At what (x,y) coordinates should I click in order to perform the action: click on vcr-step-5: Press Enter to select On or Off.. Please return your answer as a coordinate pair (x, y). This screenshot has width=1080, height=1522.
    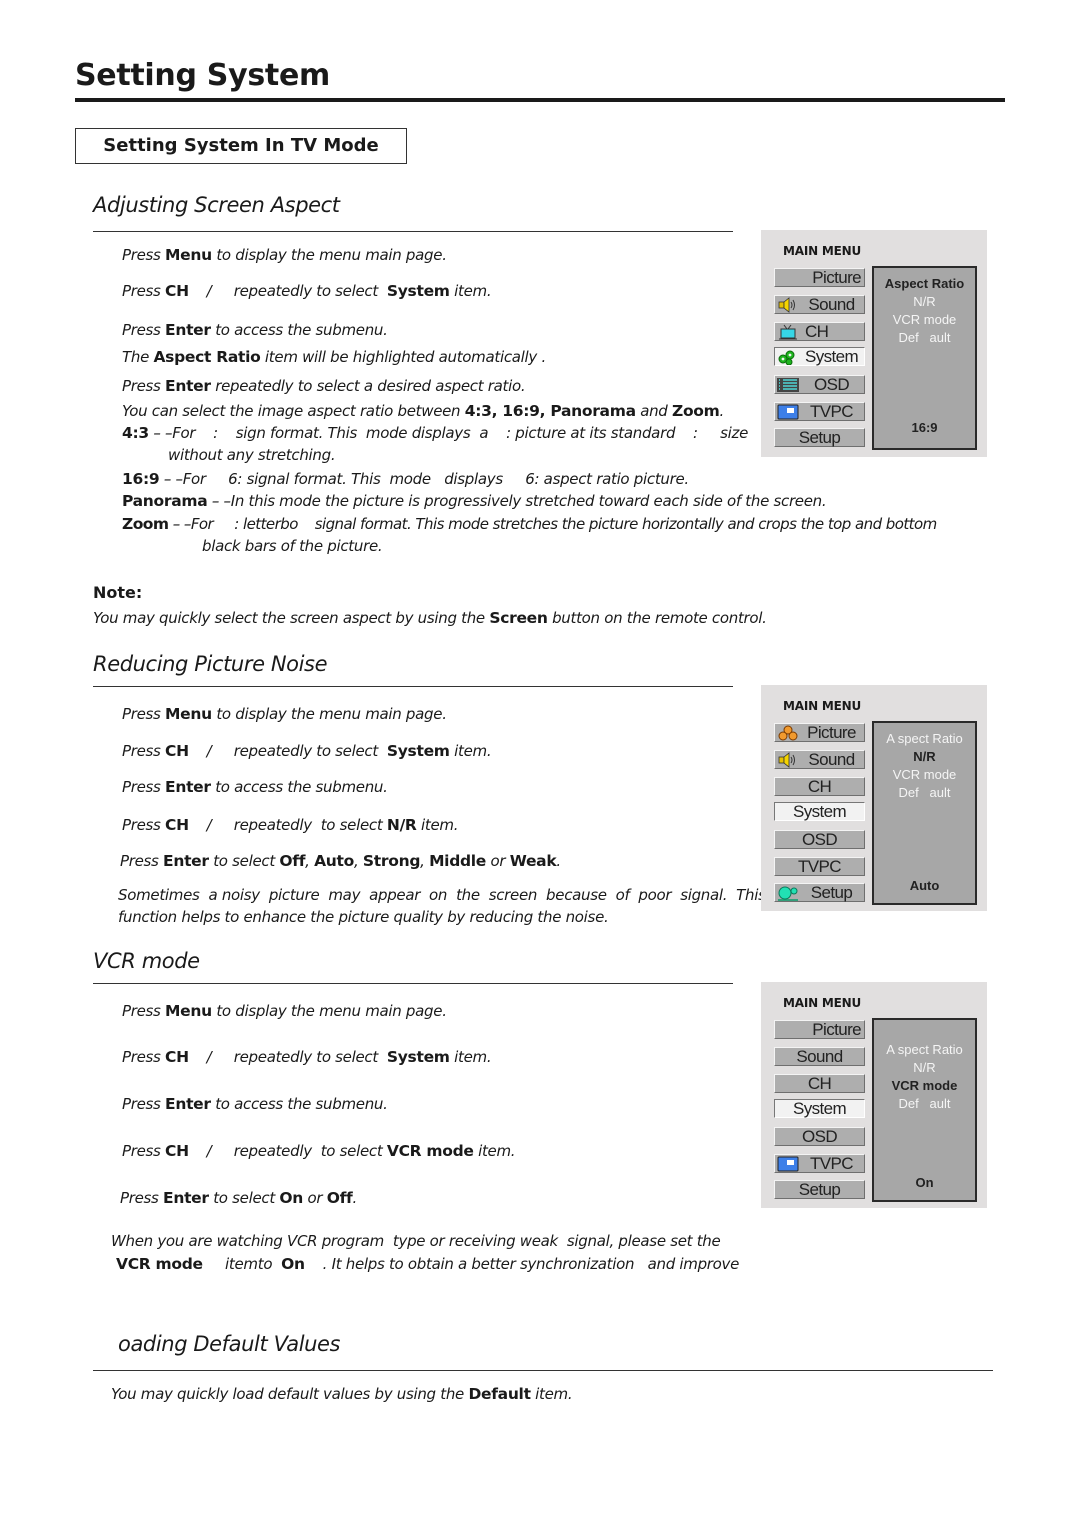
    Looking at the image, I should click on (238, 1198).